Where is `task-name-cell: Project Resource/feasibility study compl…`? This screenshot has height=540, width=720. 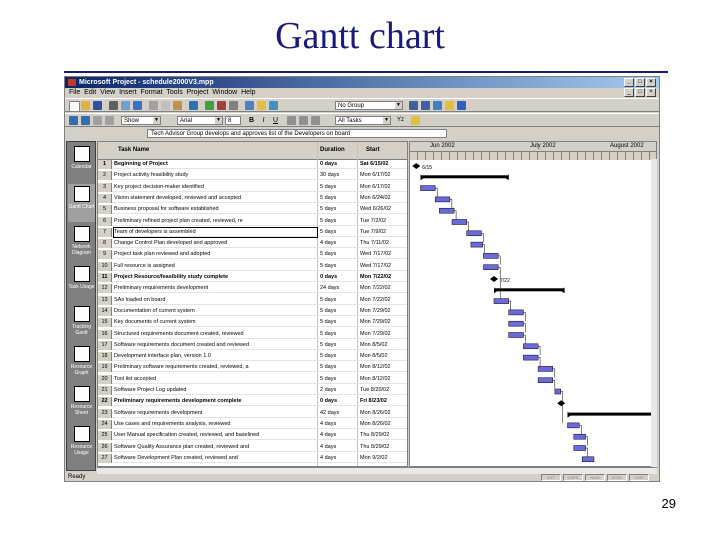 task-name-cell: Project Resource/feasibility study compl… is located at coordinates (215, 277).